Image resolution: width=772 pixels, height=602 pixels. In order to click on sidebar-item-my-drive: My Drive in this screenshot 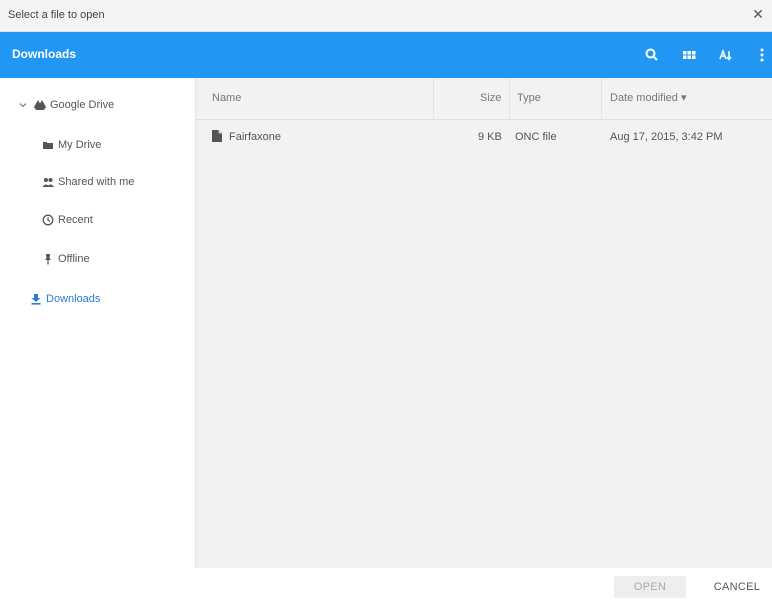, I will do `click(71, 145)`.